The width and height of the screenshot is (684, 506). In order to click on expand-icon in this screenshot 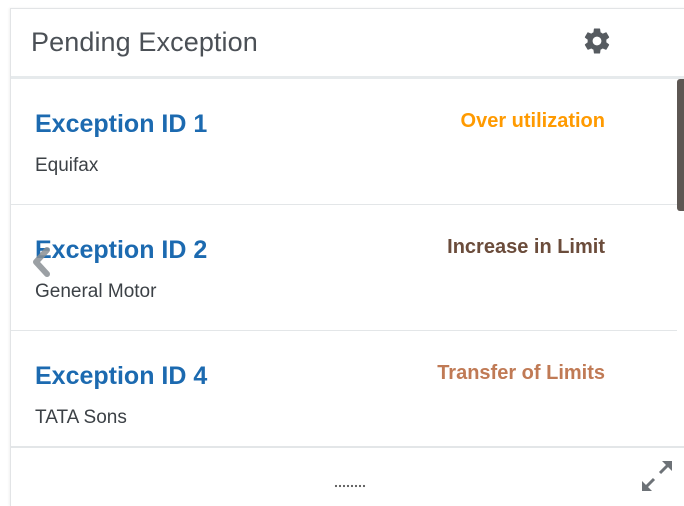, I will do `click(657, 476)`.